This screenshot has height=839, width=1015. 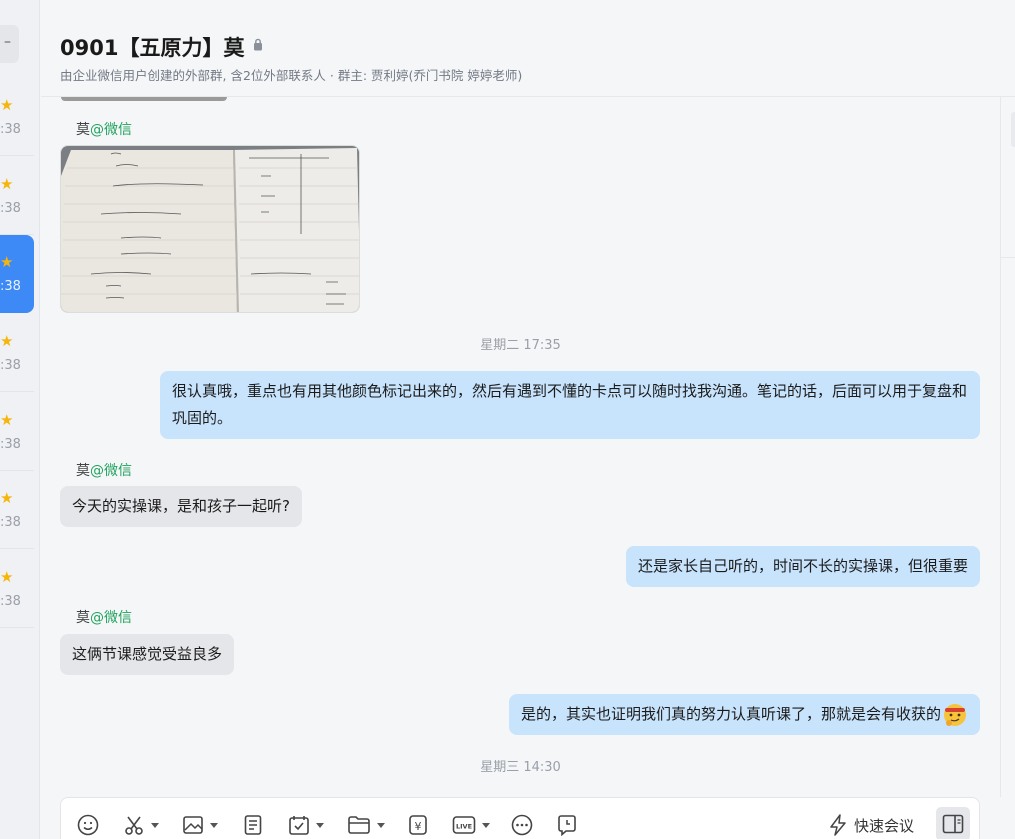 I want to click on live-icon: LIVE, so click(x=464, y=825).